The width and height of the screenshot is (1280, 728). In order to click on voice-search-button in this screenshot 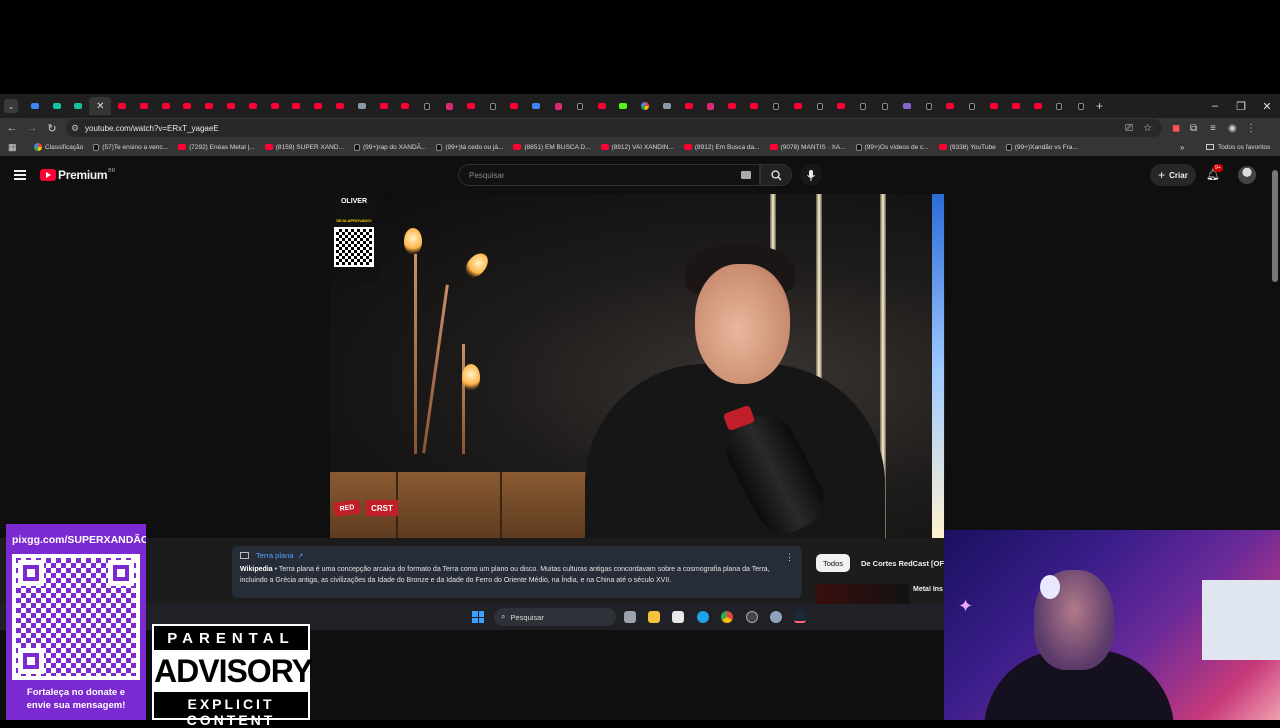, I will do `click(811, 175)`.